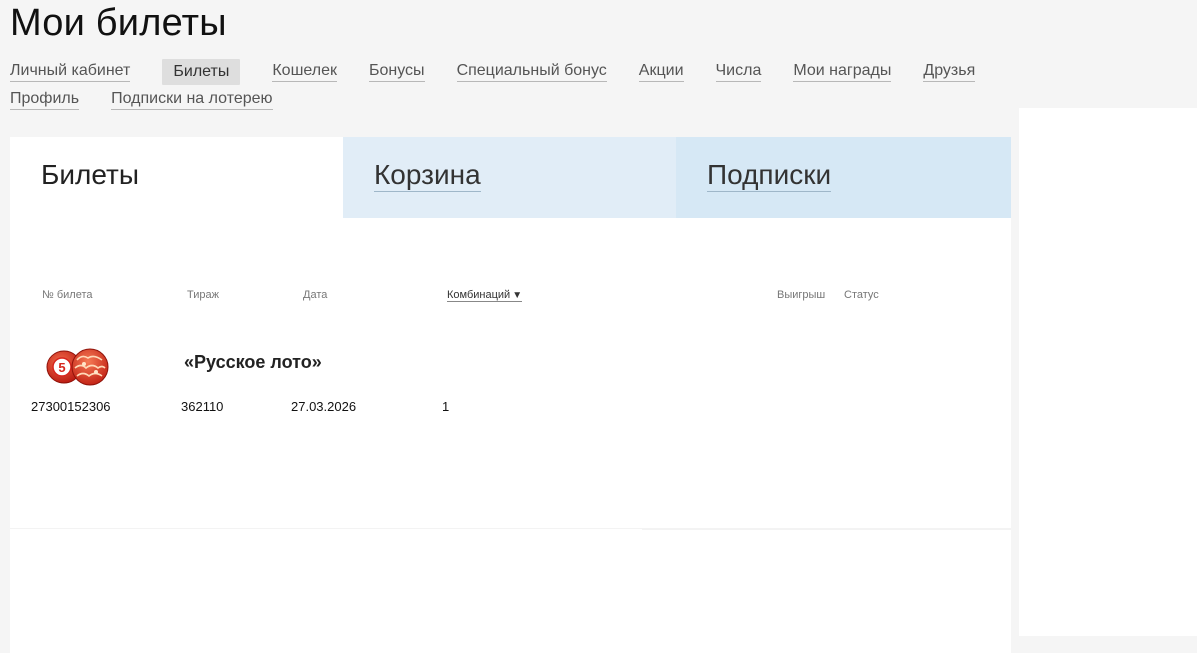  What do you see at coordinates (479, 295) in the screenshot?
I see `header-combinations-label: Комбинаций` at bounding box center [479, 295].